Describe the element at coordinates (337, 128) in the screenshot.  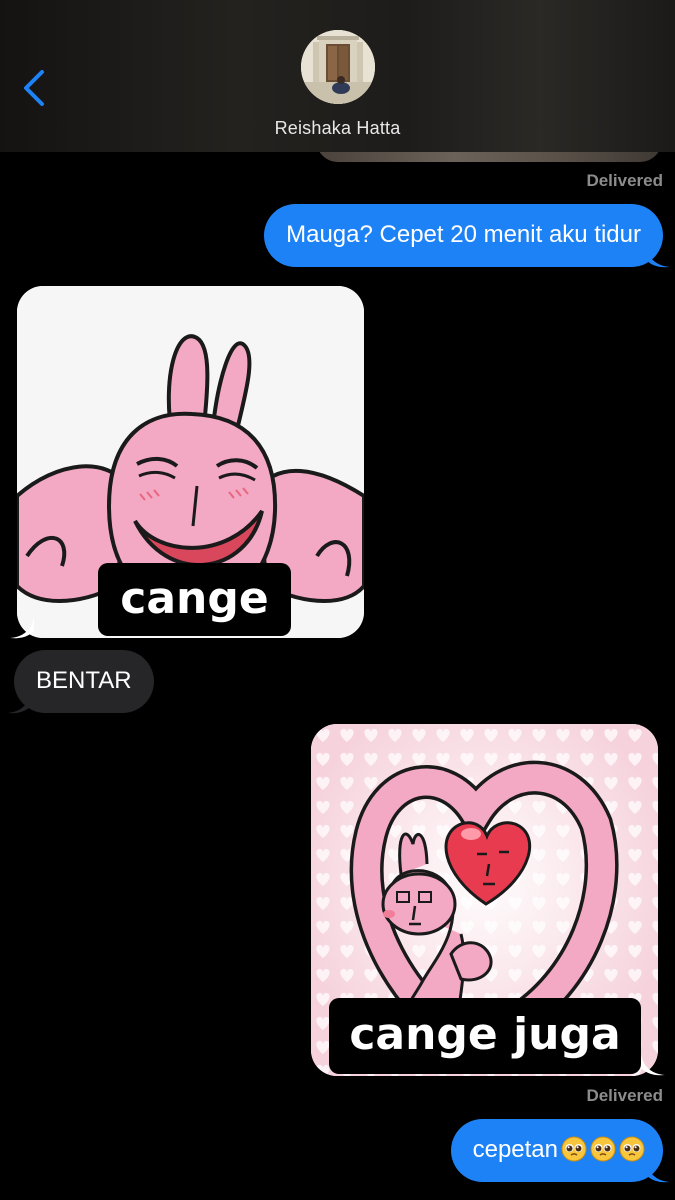
I see `contact-name: Reishaka Hatta` at that location.